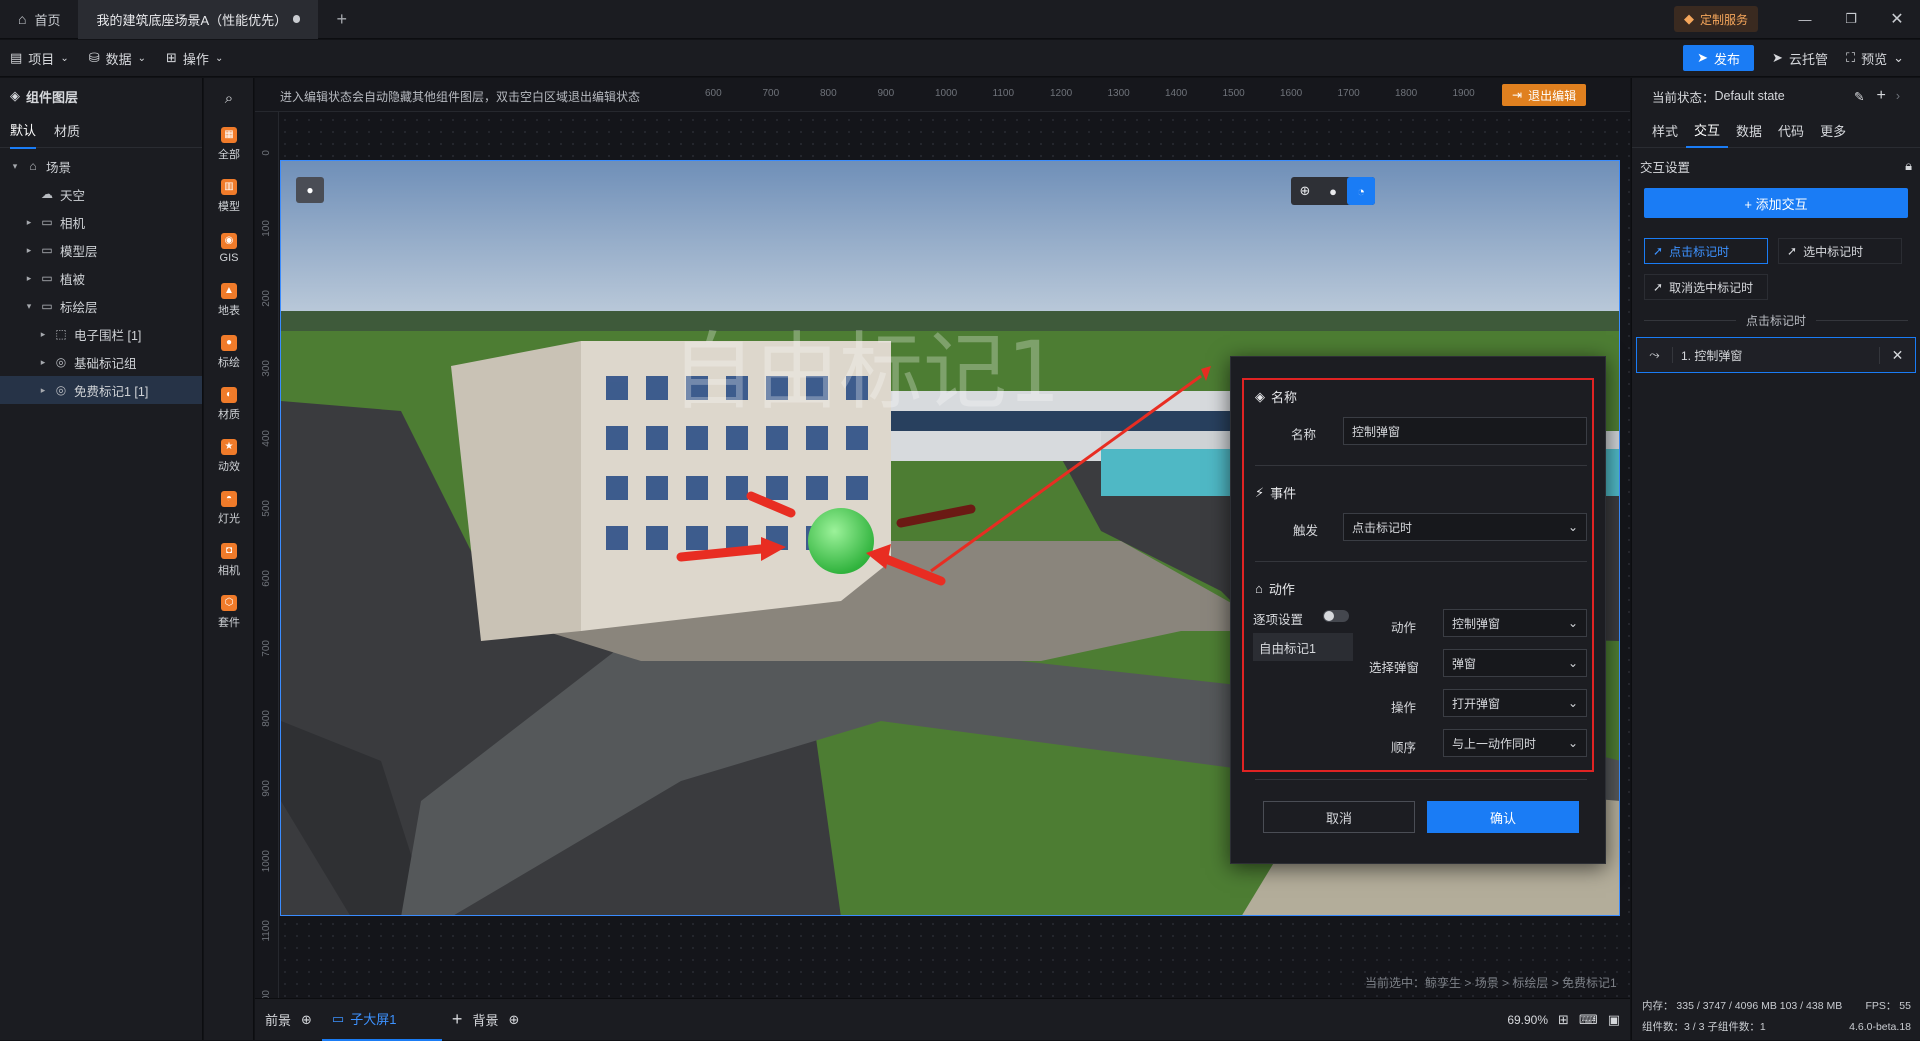  Describe the element at coordinates (1588, 1020) in the screenshot. I see `keyboard-icon: ⌨` at that location.